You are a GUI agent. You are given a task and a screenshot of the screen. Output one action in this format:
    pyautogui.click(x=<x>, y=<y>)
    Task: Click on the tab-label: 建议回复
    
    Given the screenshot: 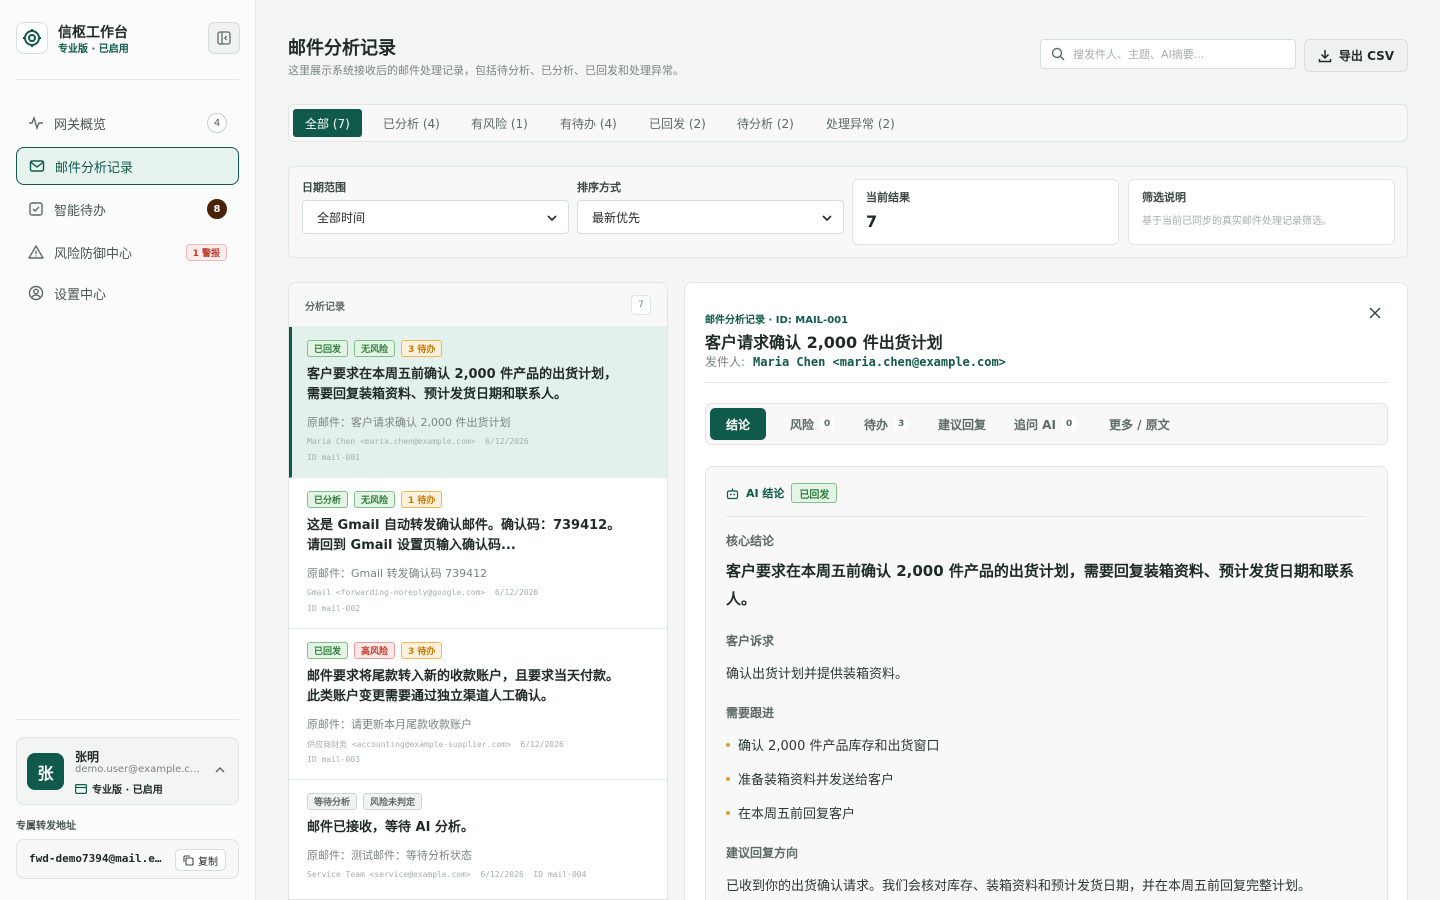 What is the action you would take?
    pyautogui.click(x=962, y=424)
    